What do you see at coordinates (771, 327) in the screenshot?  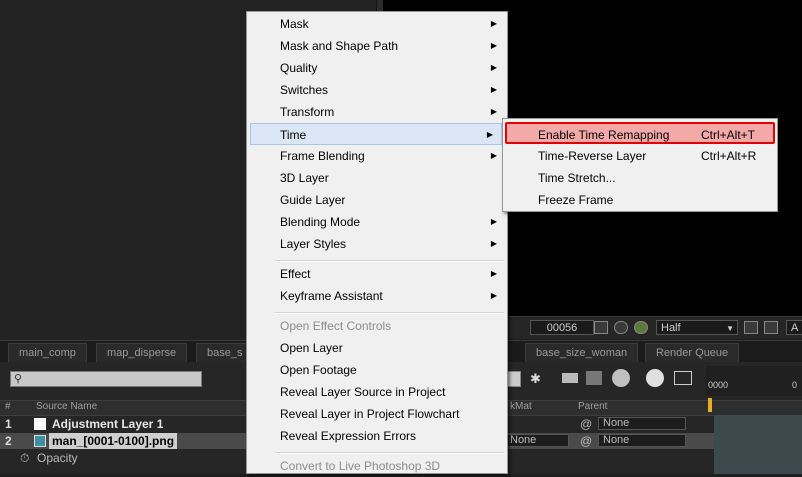 I see `transparency-grid-icon` at bounding box center [771, 327].